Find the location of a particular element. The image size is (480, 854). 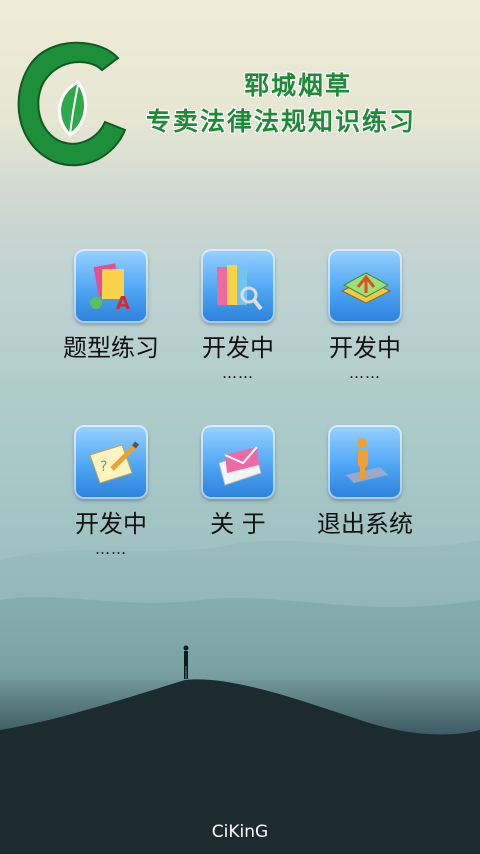

menu-item-question-practice: A 题型练习 is located at coordinates (111, 307).